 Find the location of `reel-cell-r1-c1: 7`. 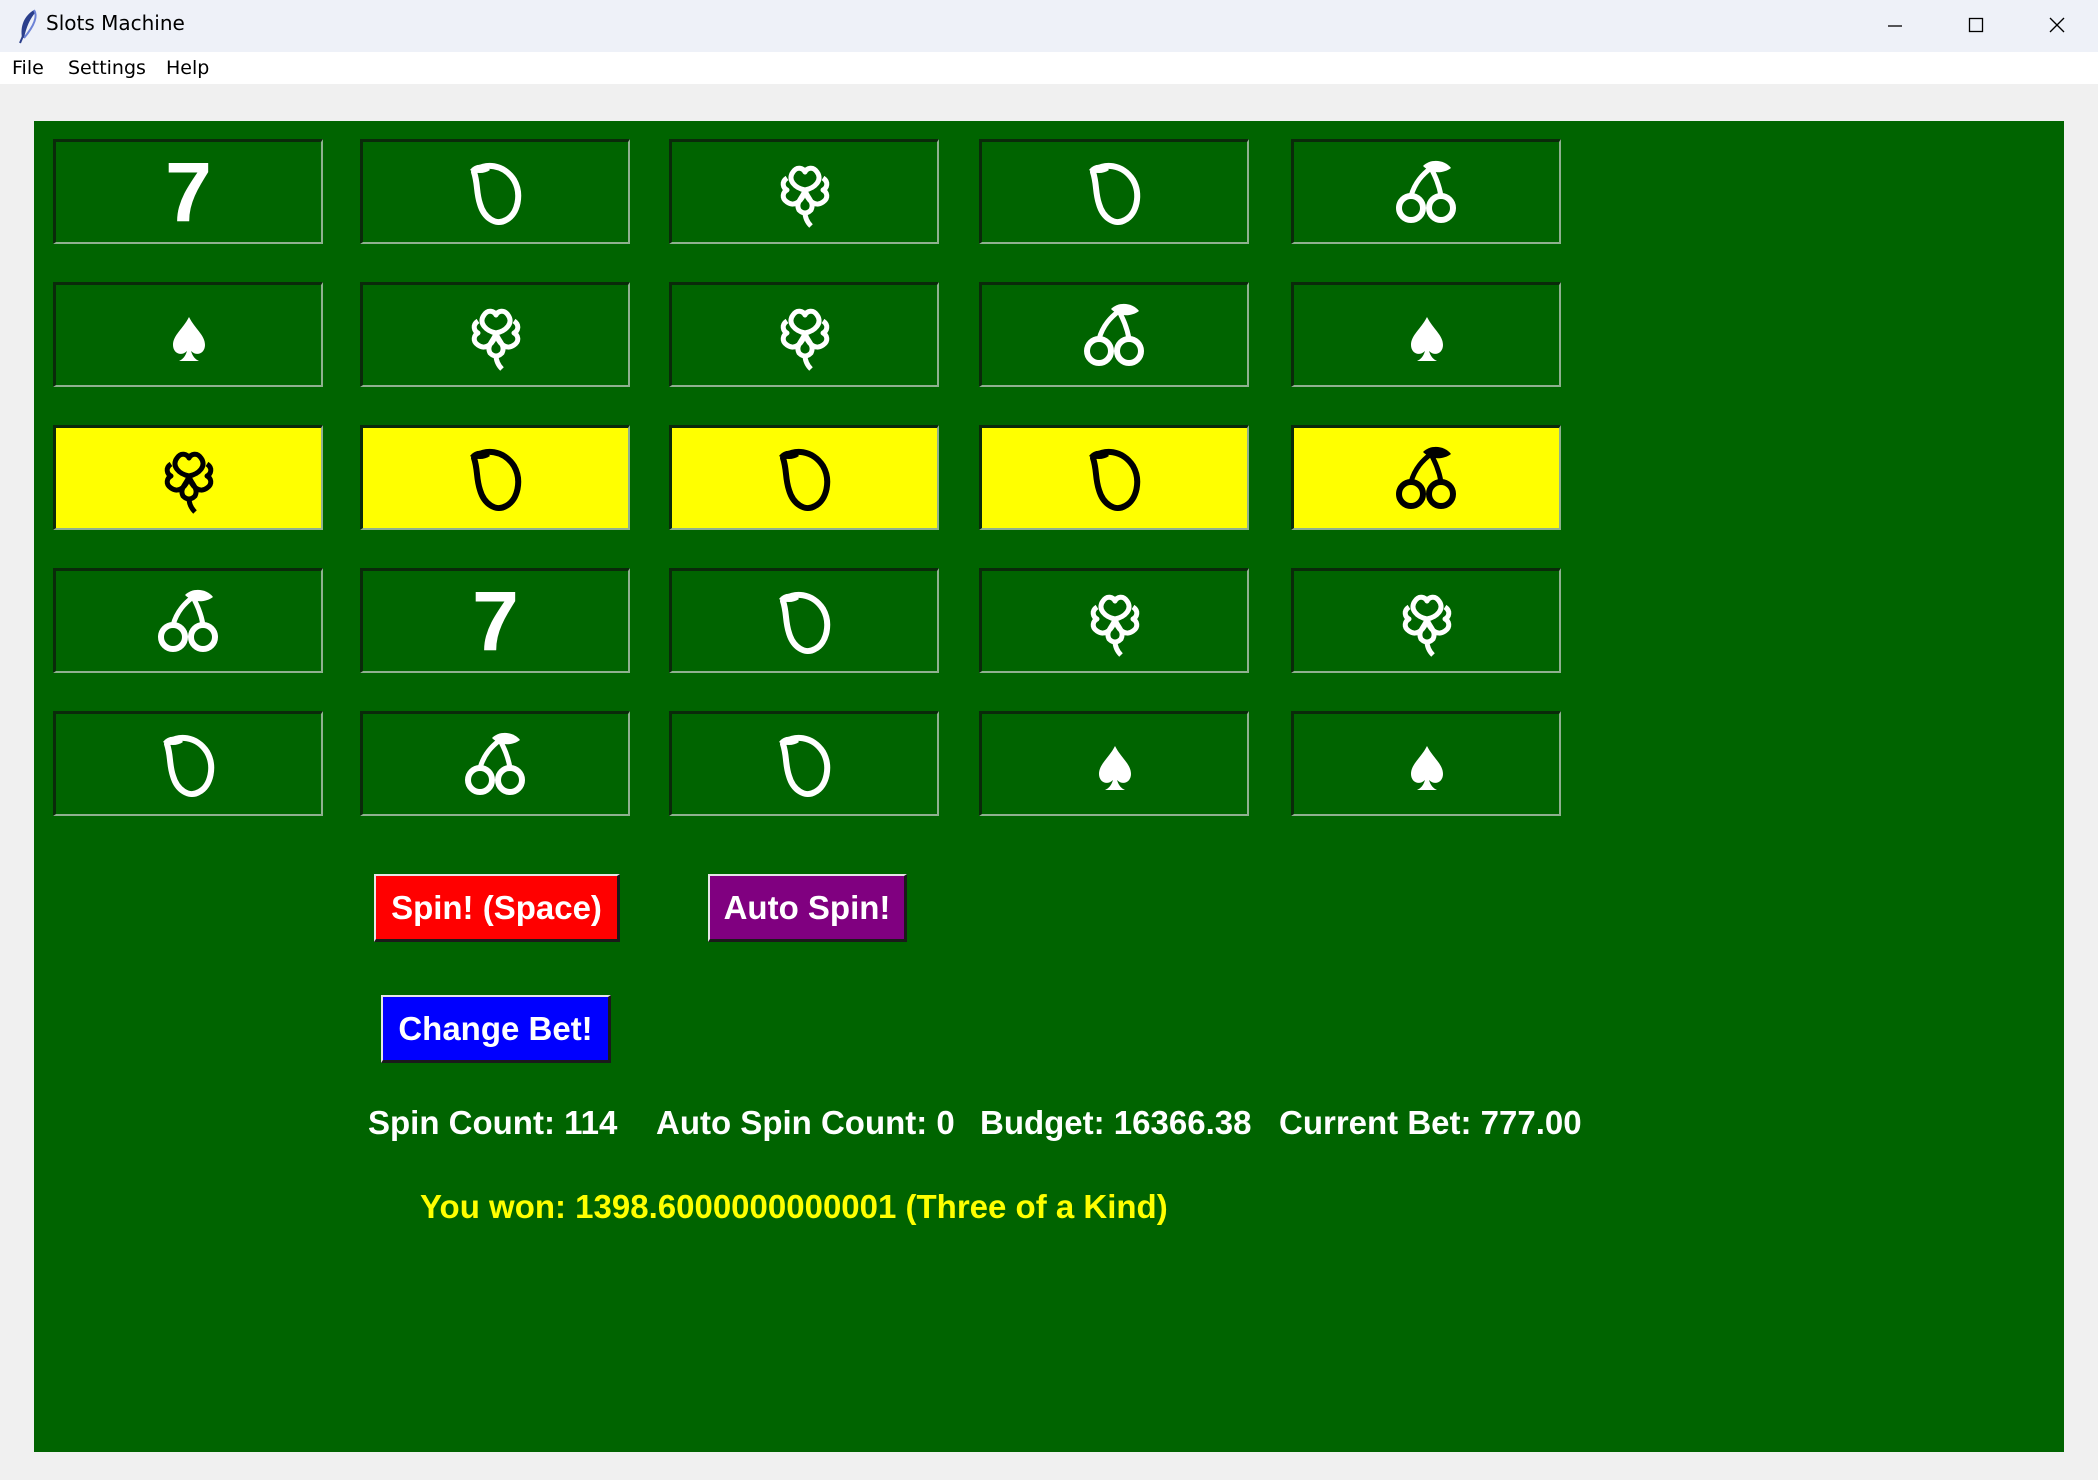

reel-cell-r1-c1: 7 is located at coordinates (188, 191).